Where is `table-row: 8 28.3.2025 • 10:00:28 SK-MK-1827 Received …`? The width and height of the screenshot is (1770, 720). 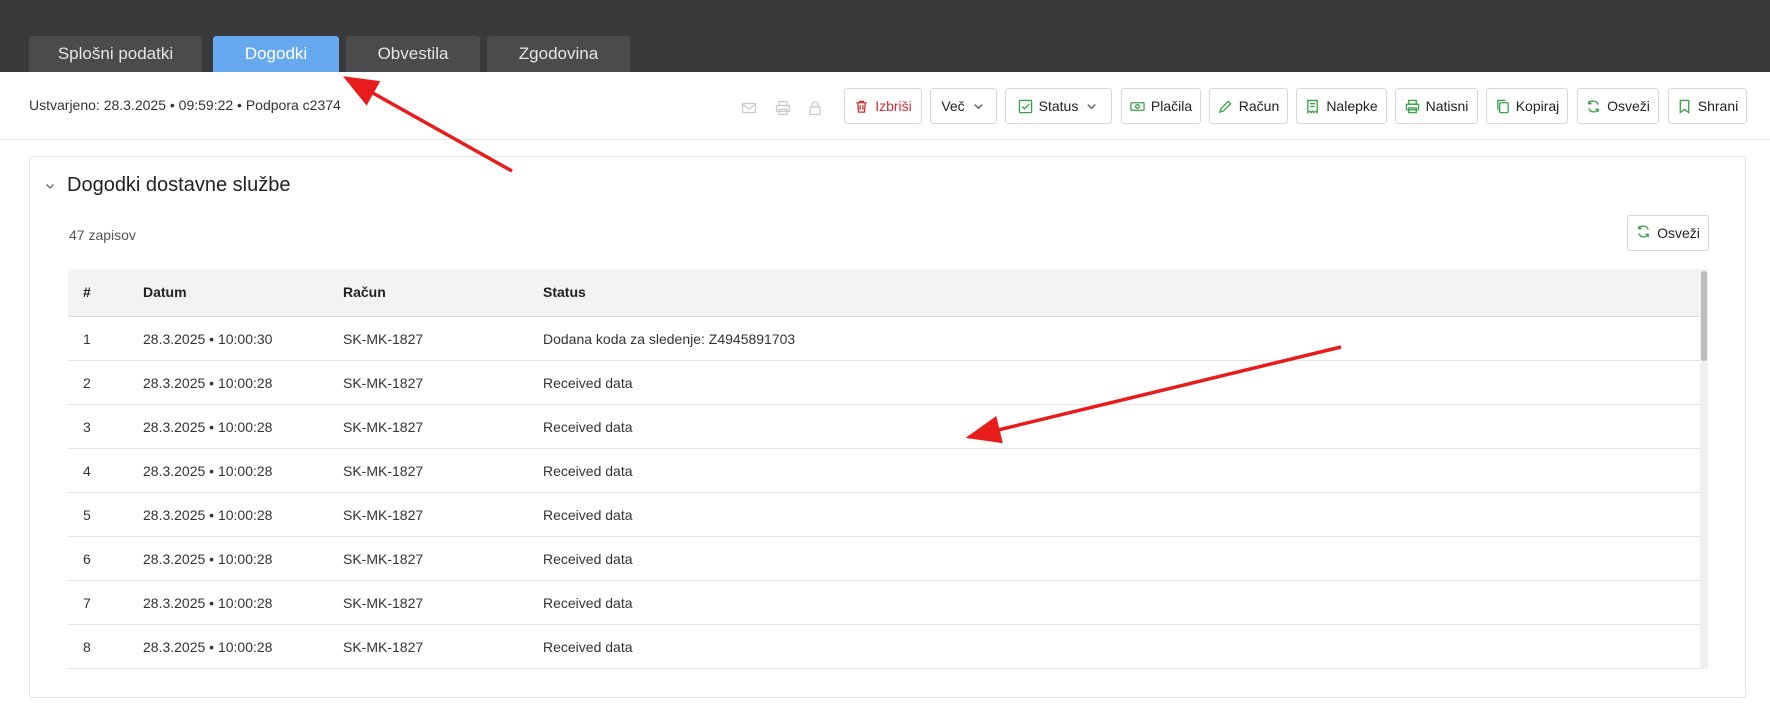 table-row: 8 28.3.2025 • 10:00:28 SK-MK-1827 Received … is located at coordinates (884, 647).